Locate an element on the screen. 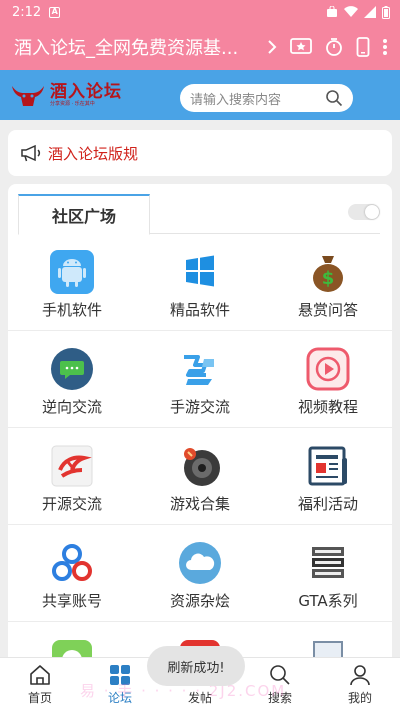 The height and width of the screenshot is (711, 400). battery-icon is located at coordinates (386, 12).